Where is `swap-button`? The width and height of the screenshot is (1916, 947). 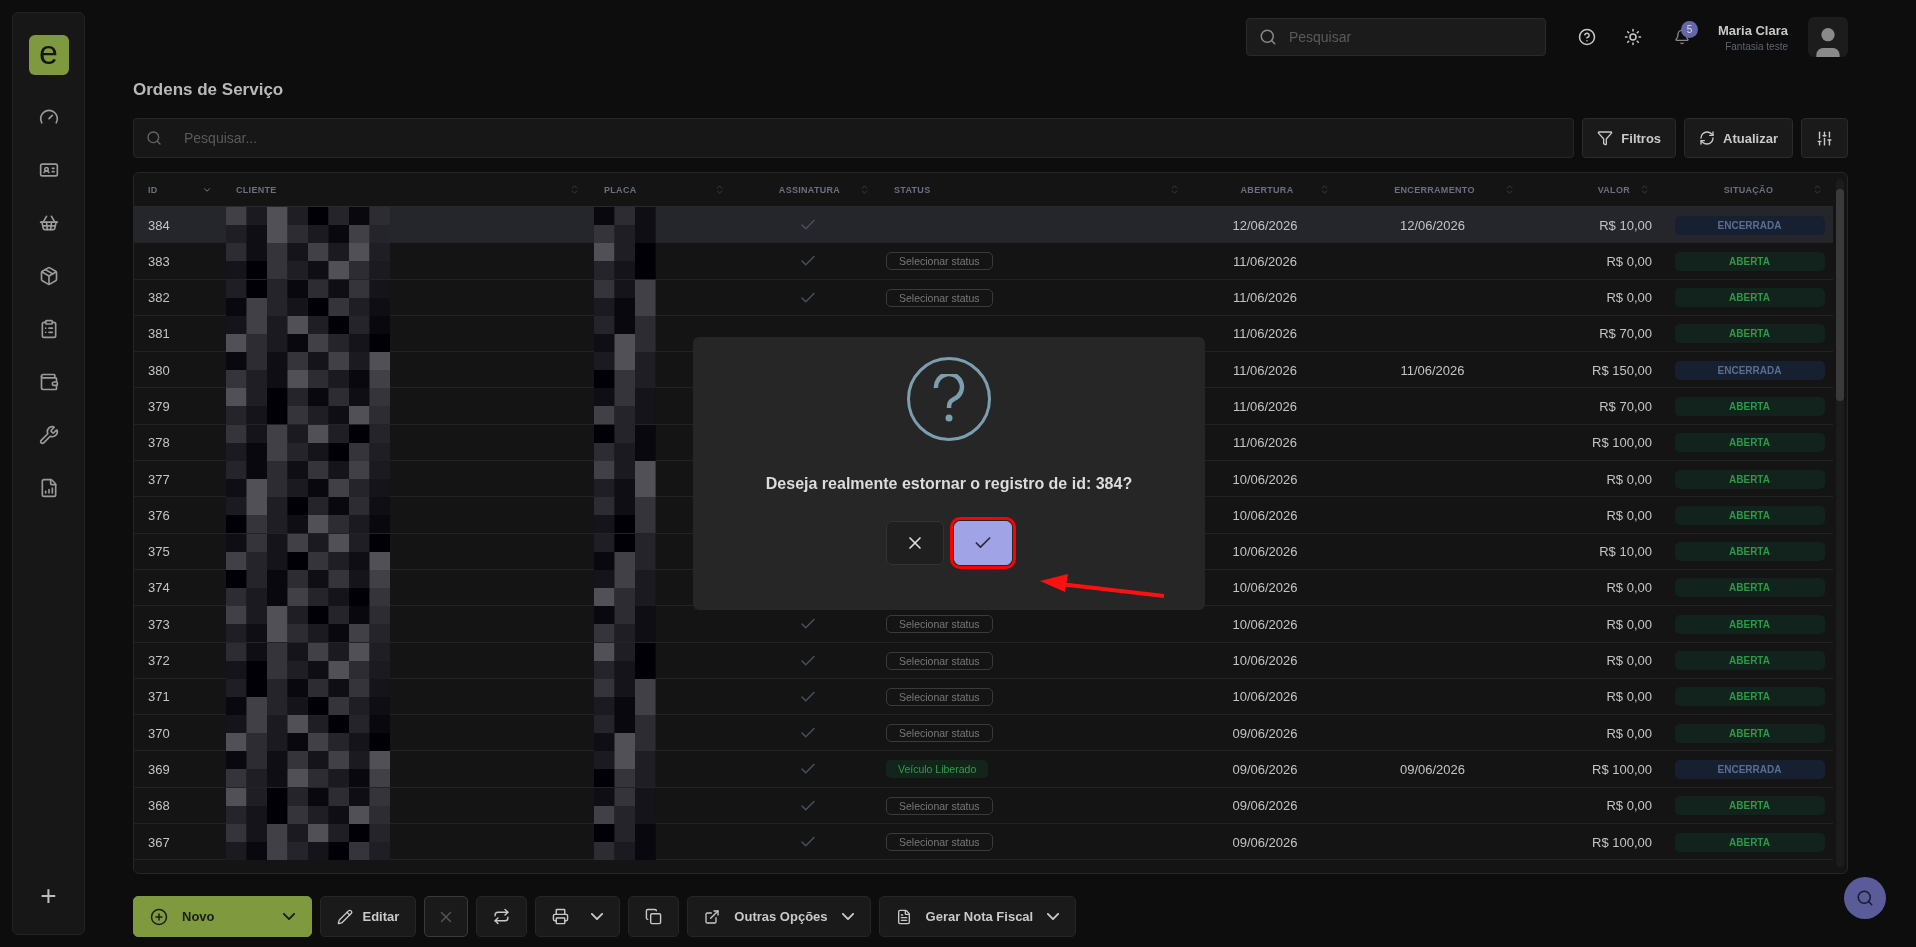 swap-button is located at coordinates (502, 916).